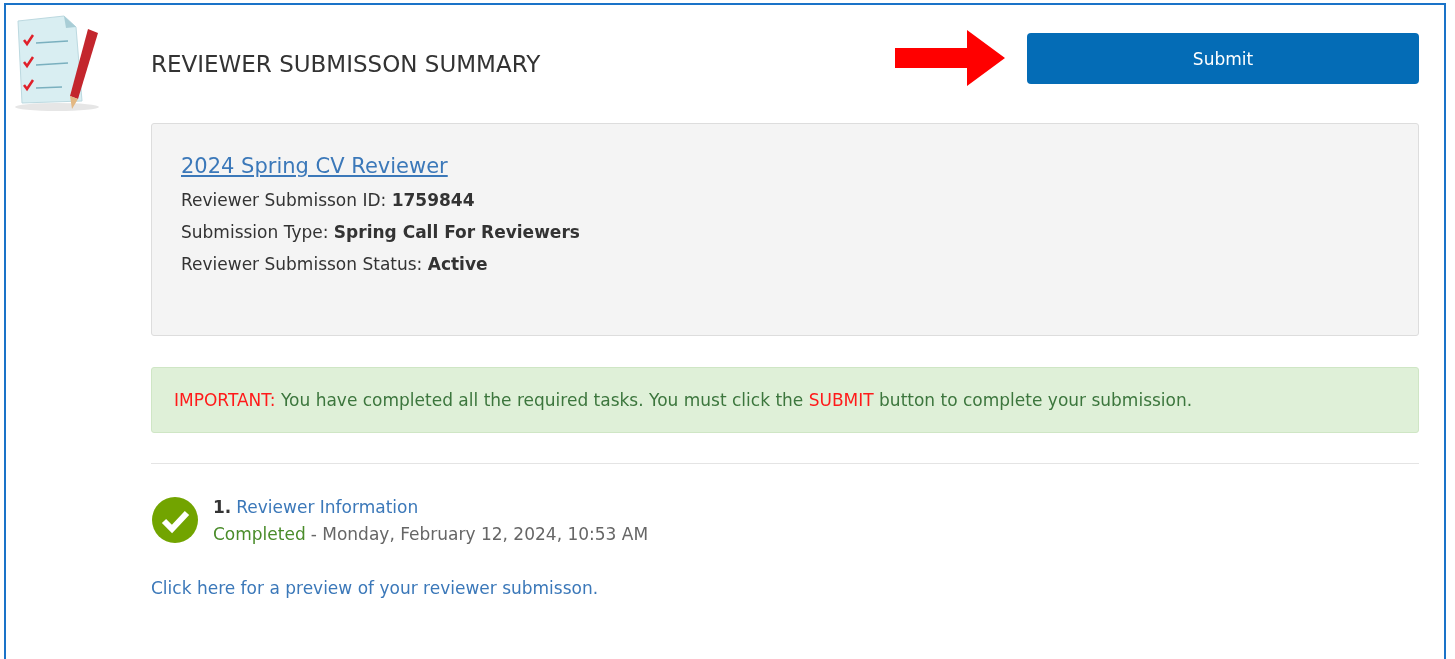  Describe the element at coordinates (1223, 58) in the screenshot. I see `submit-button: Submit` at that location.